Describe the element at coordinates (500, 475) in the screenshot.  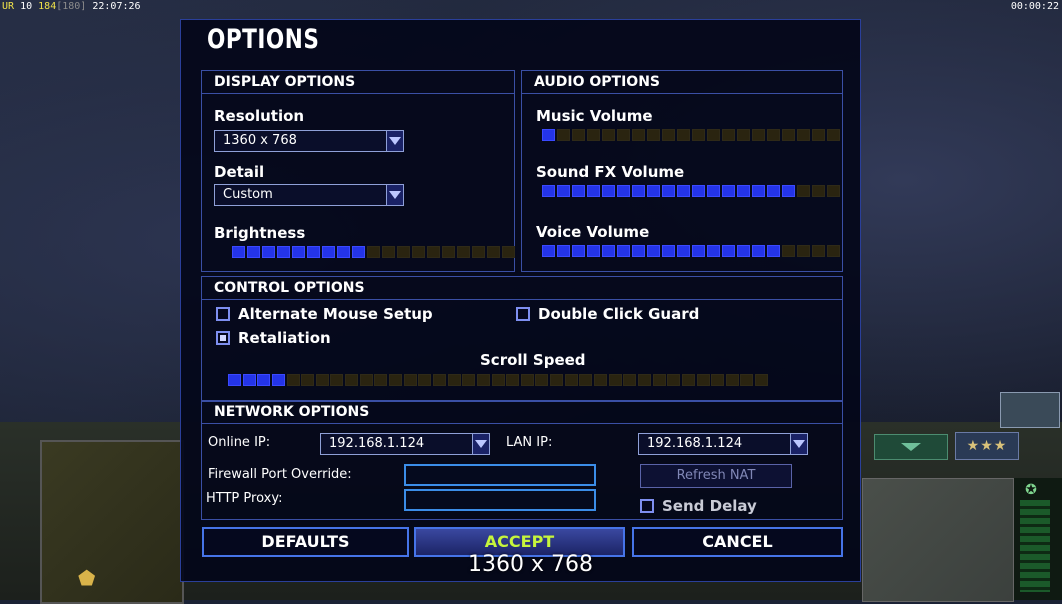
I see `firewall-port-input` at that location.